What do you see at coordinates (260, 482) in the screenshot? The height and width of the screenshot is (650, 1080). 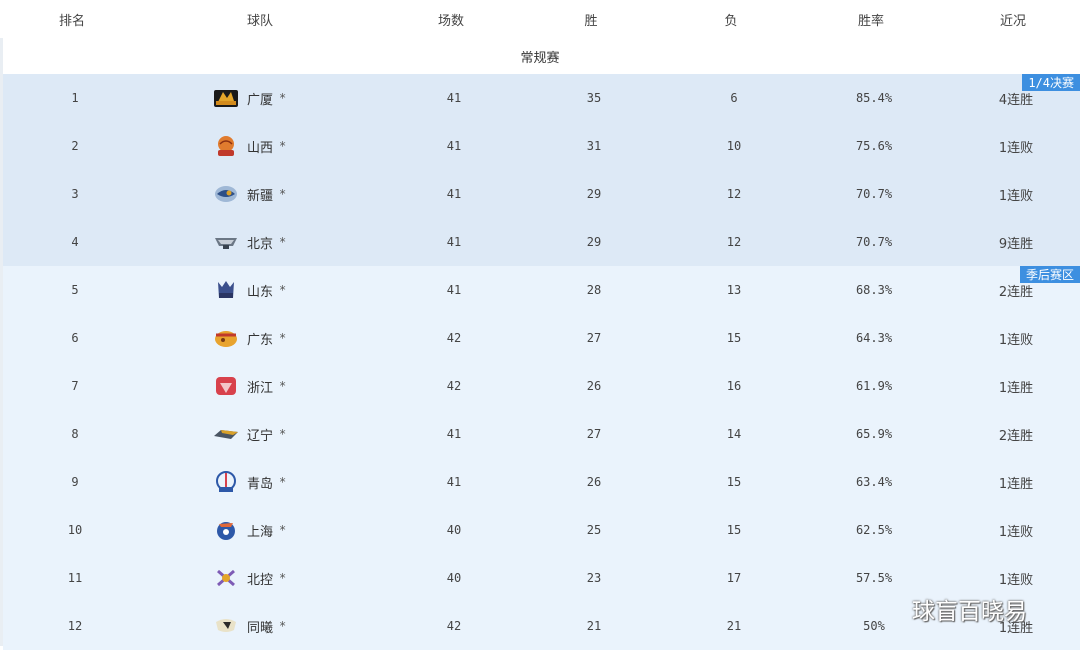 I see `team-name: 青岛` at bounding box center [260, 482].